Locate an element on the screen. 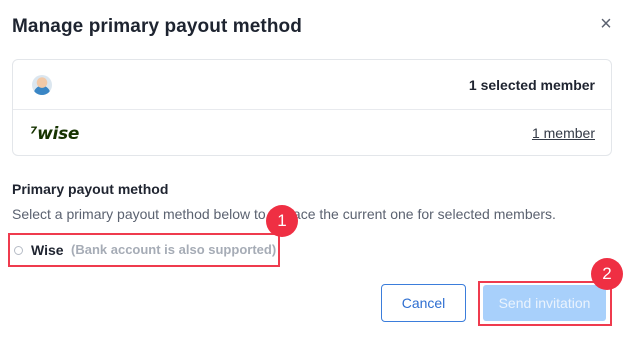  step-badge-1: 1 is located at coordinates (282, 221).